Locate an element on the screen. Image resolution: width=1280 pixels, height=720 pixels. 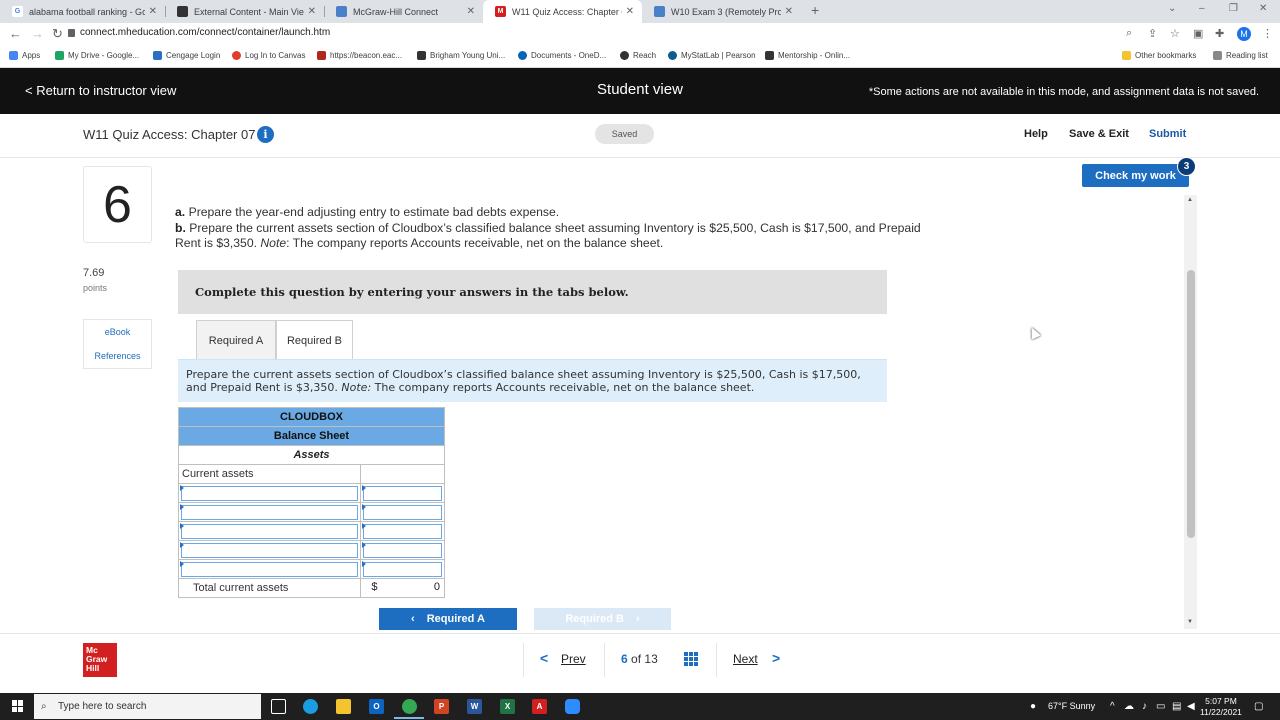
browser-tab: W10 Exam 3 (Remotely Proctore ✕ is located at coordinates (721, 11).